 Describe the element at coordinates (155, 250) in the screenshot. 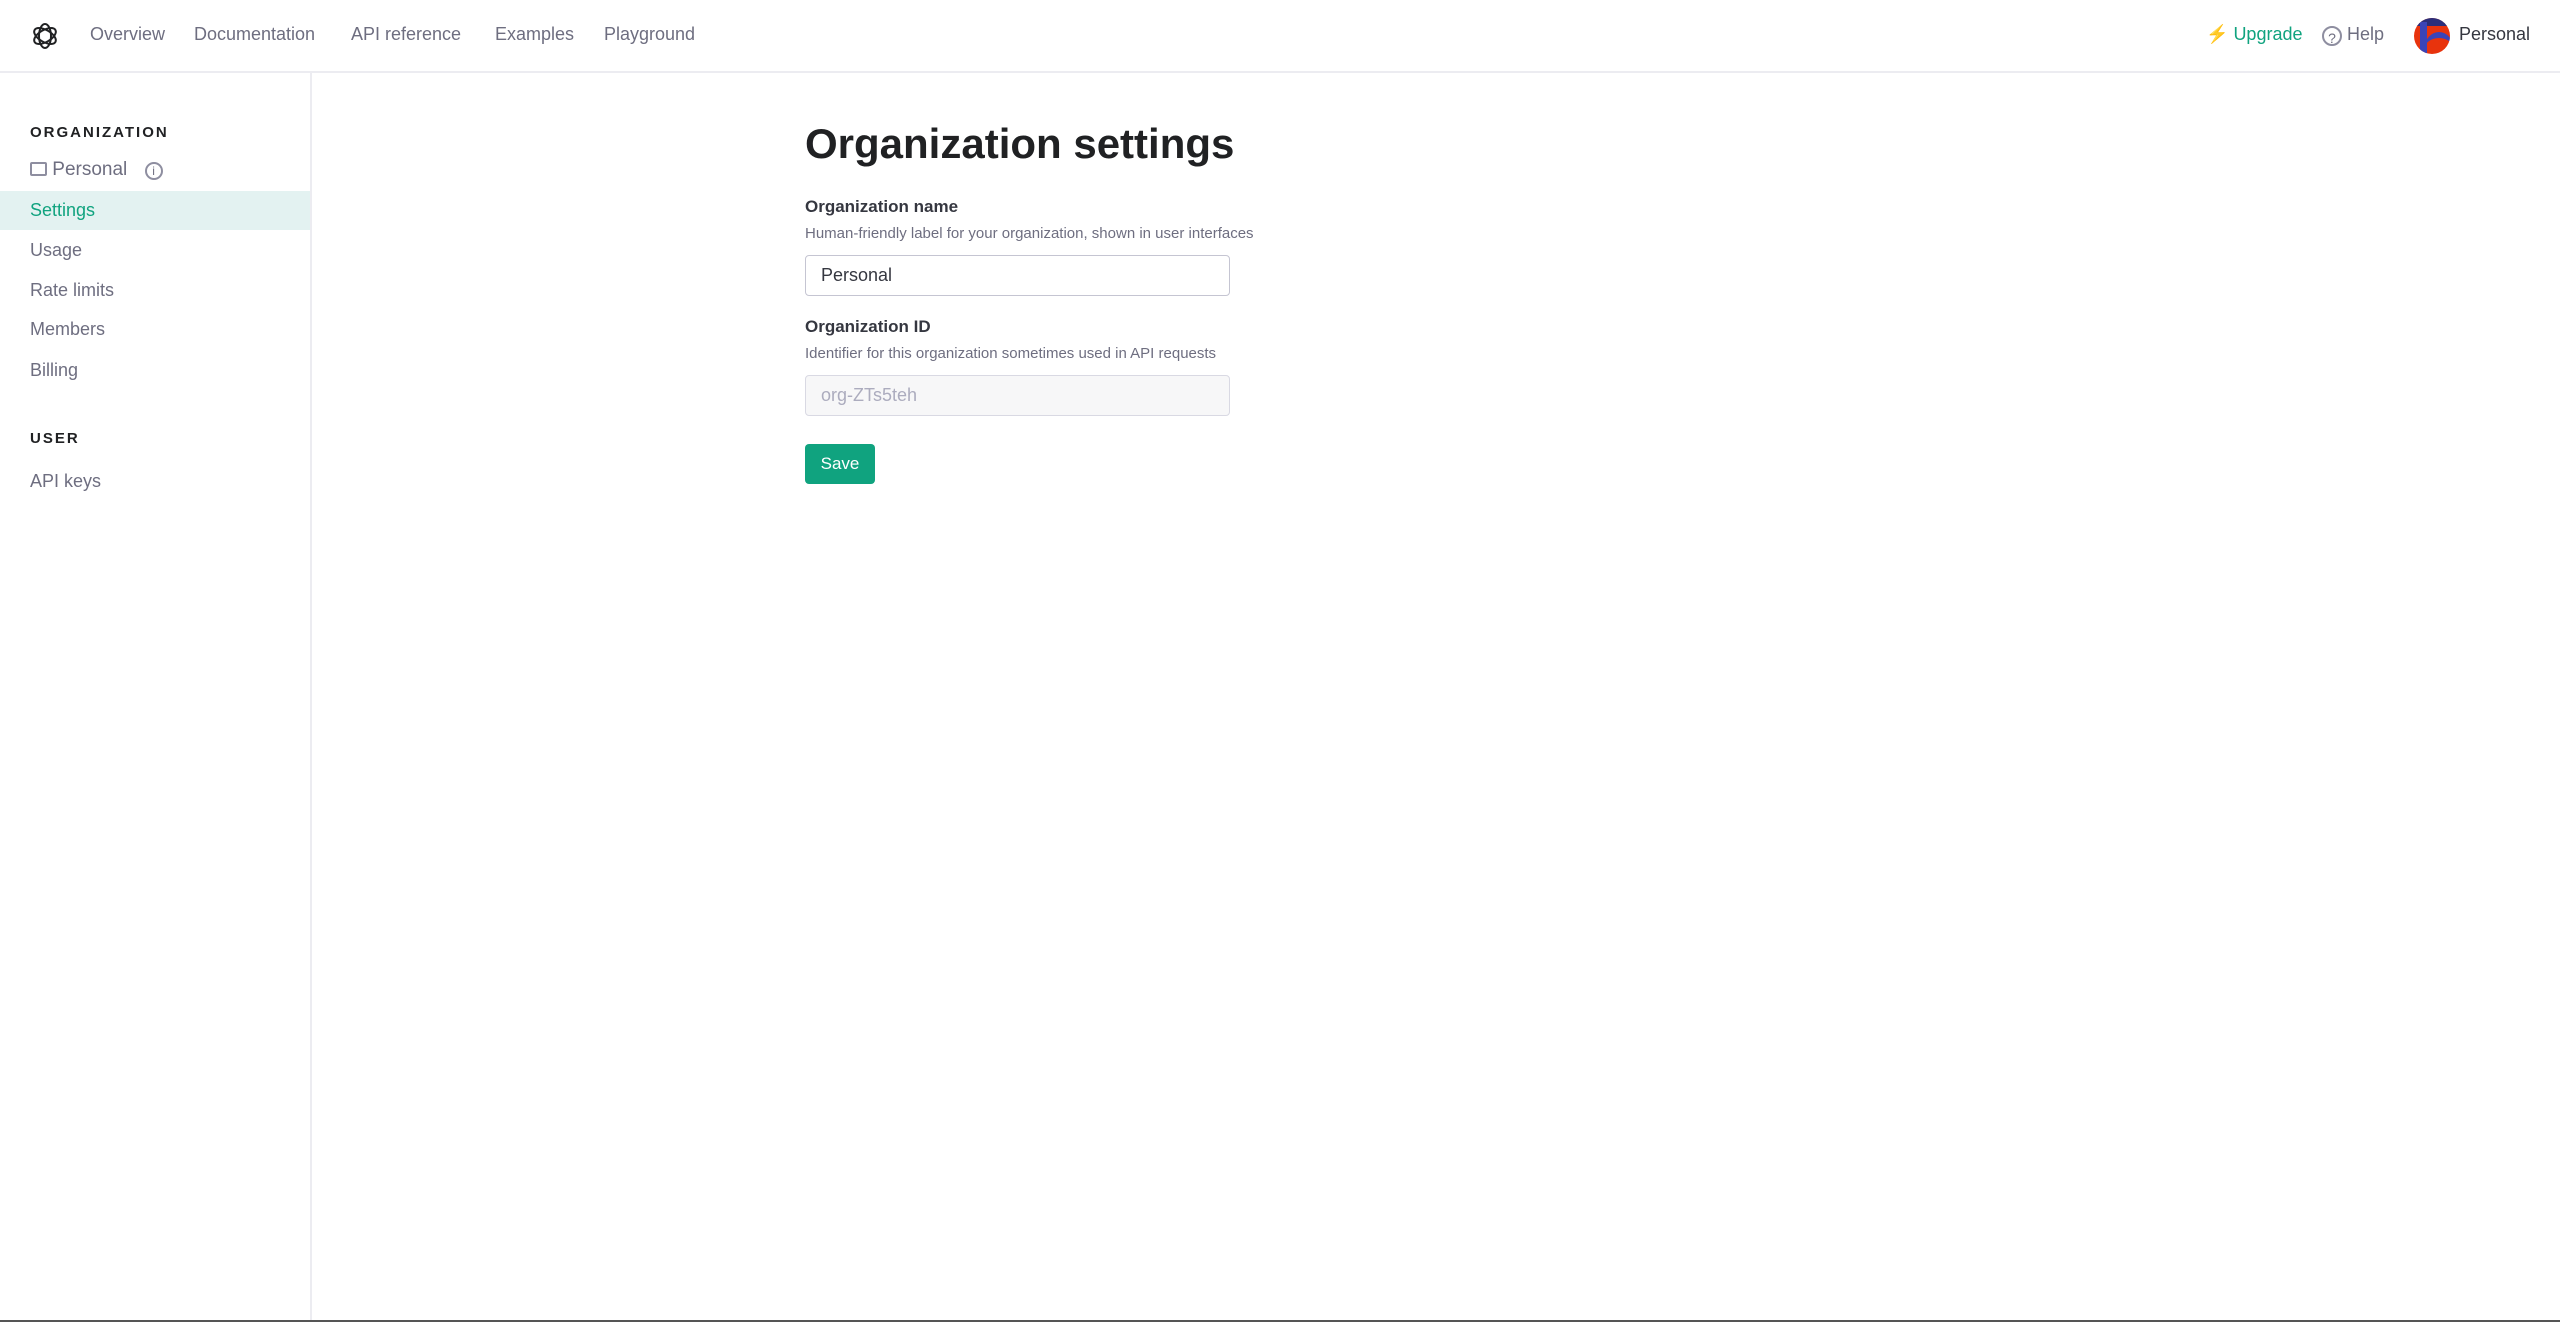

I see `sidebar-item-usage: Usage` at that location.